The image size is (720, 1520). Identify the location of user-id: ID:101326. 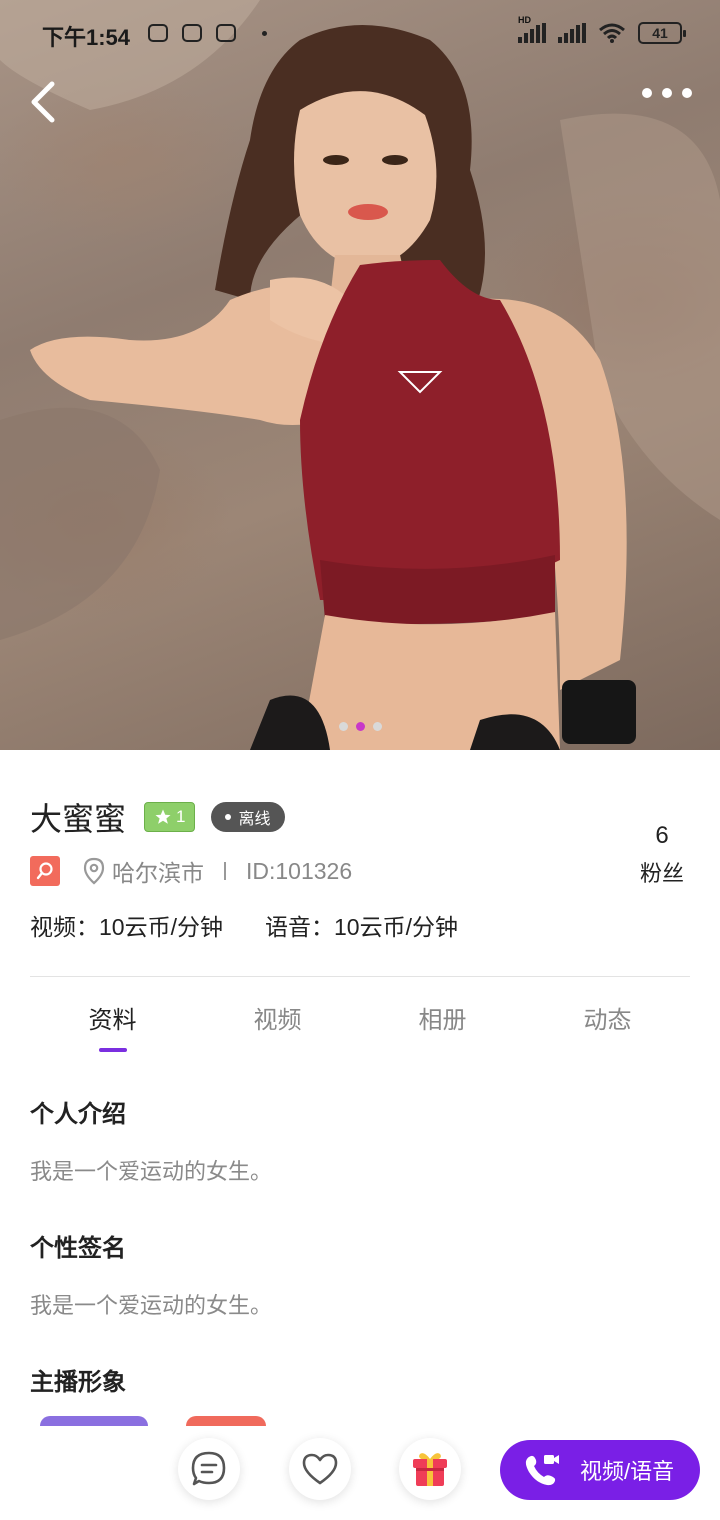
(299, 870).